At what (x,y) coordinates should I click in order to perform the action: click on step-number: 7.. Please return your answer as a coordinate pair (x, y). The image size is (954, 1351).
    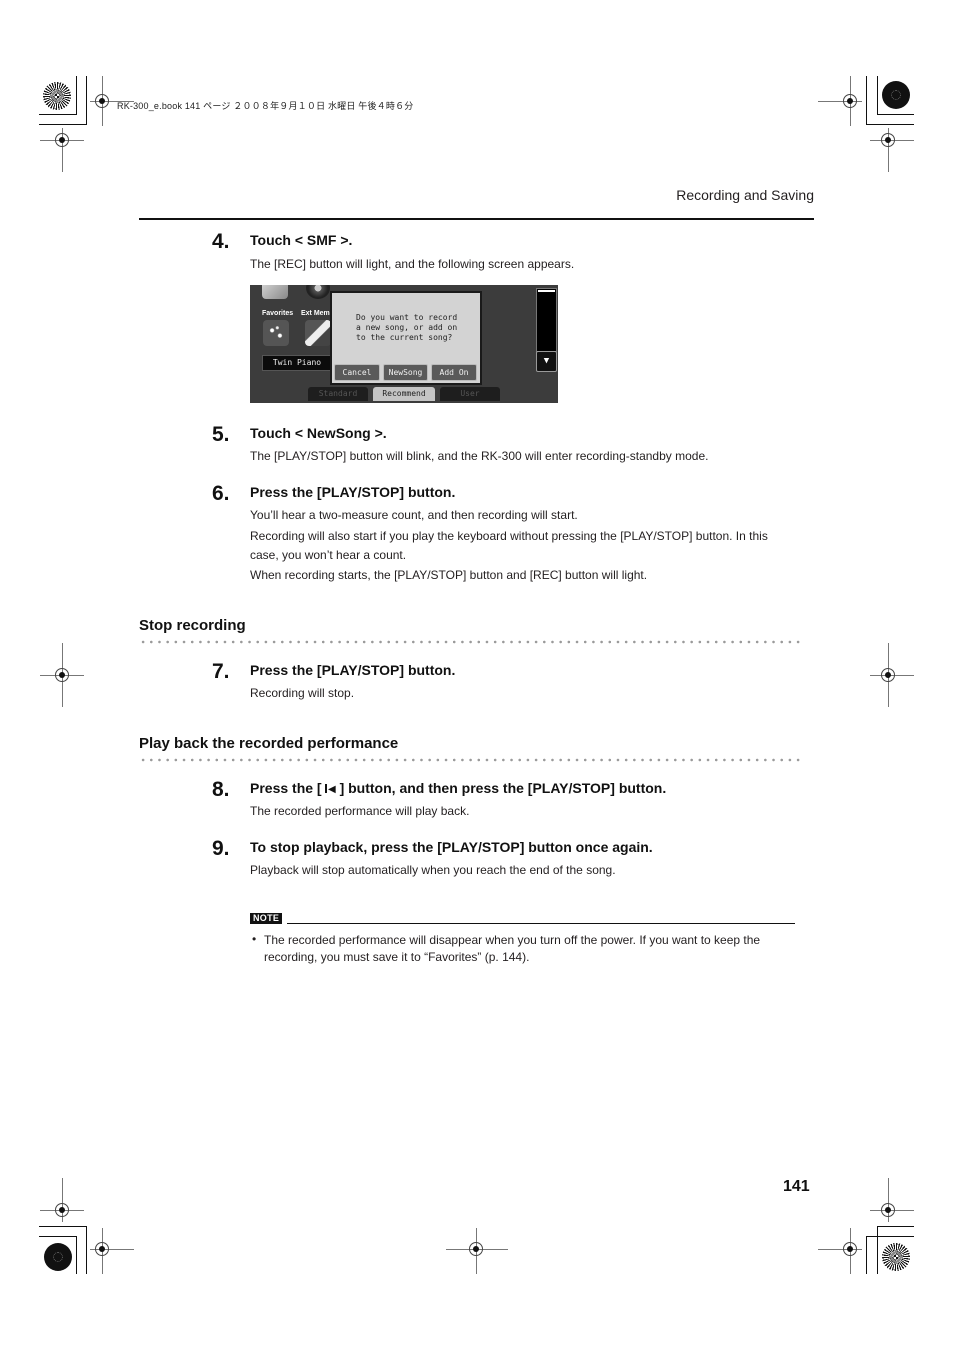
    Looking at the image, I should click on (221, 671).